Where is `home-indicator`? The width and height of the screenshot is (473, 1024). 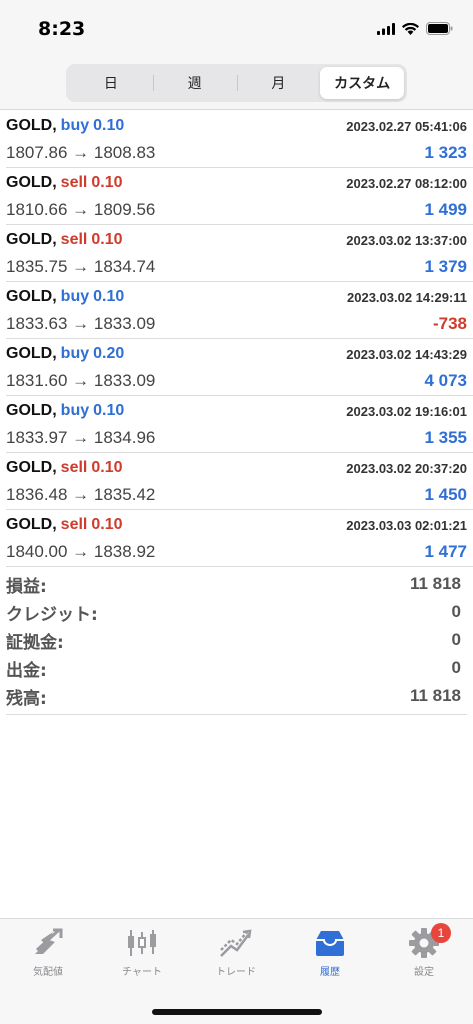
home-indicator is located at coordinates (237, 1012).